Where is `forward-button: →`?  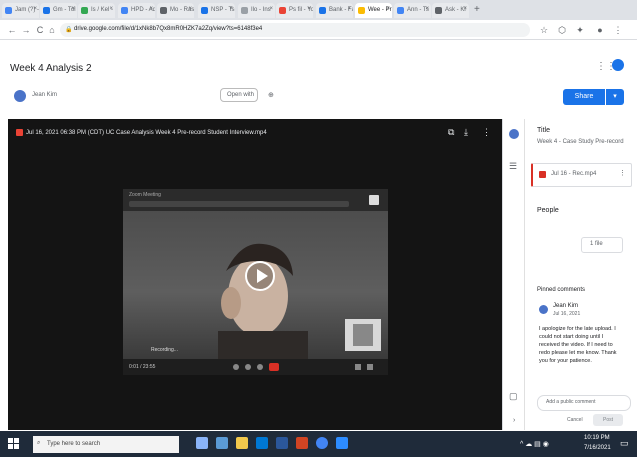
forward-button: → is located at coordinates (26, 30).